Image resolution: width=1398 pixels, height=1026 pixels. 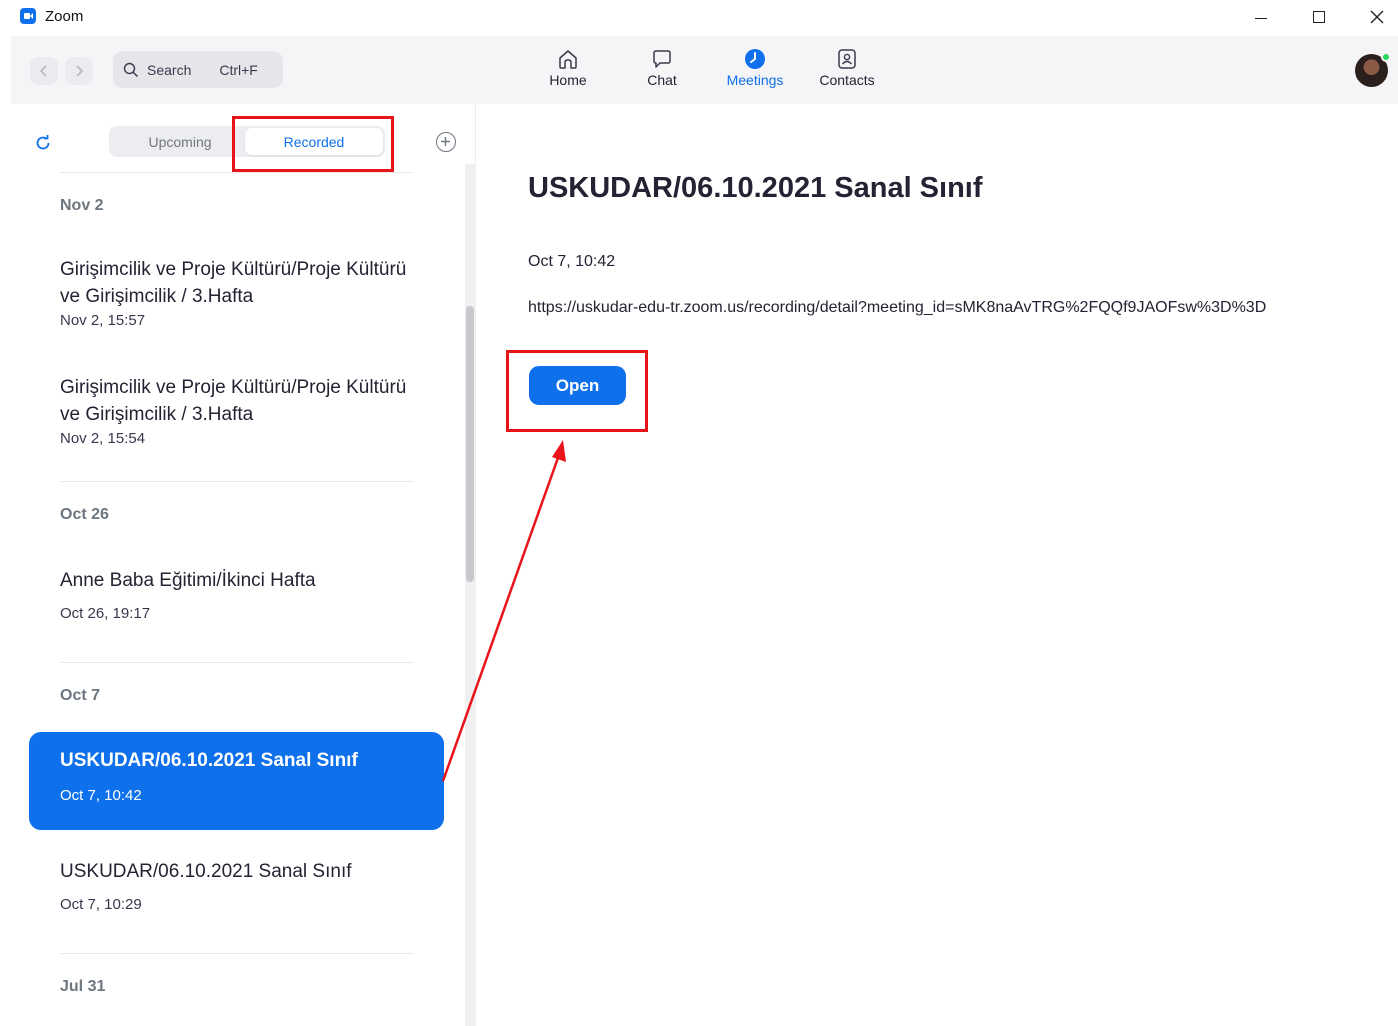 What do you see at coordinates (103, 320) in the screenshot?
I see `recording-date: Nov 2, 15:57` at bounding box center [103, 320].